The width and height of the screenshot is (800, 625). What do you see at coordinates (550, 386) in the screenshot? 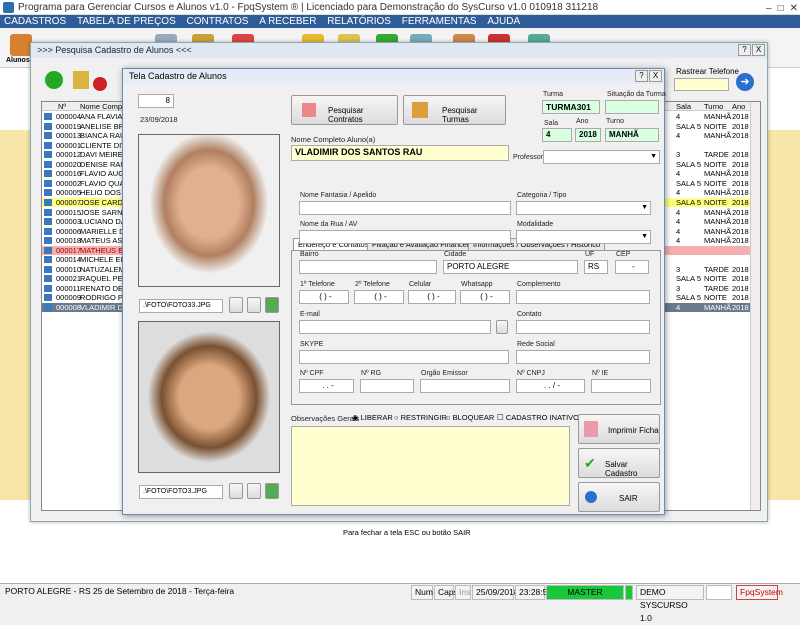
I see `cnpj-field: . . / -` at bounding box center [550, 386].